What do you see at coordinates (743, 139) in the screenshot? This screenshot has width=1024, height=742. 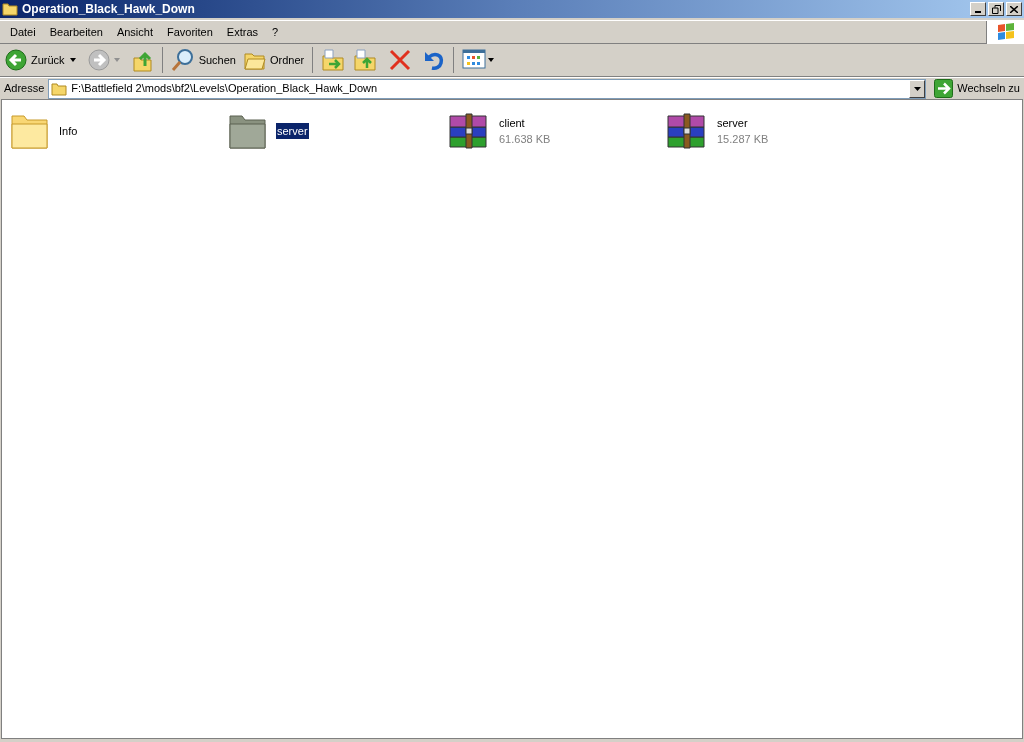 I see `file-size: 15.287 KB` at bounding box center [743, 139].